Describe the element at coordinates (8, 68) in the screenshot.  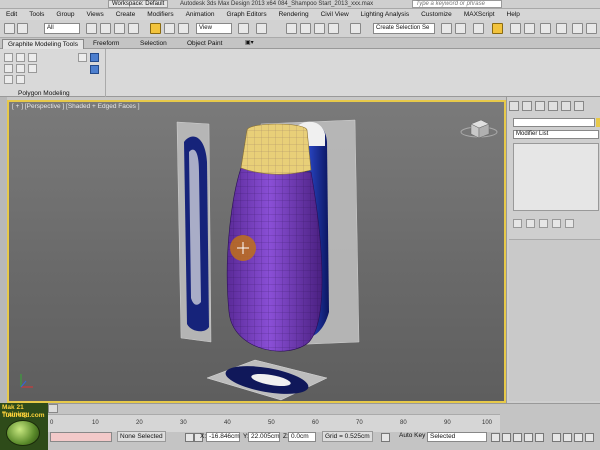
I see `vertex-icon` at that location.